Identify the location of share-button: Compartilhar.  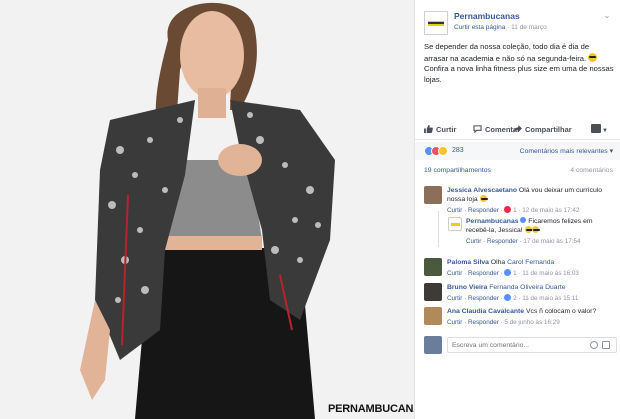
(542, 129).